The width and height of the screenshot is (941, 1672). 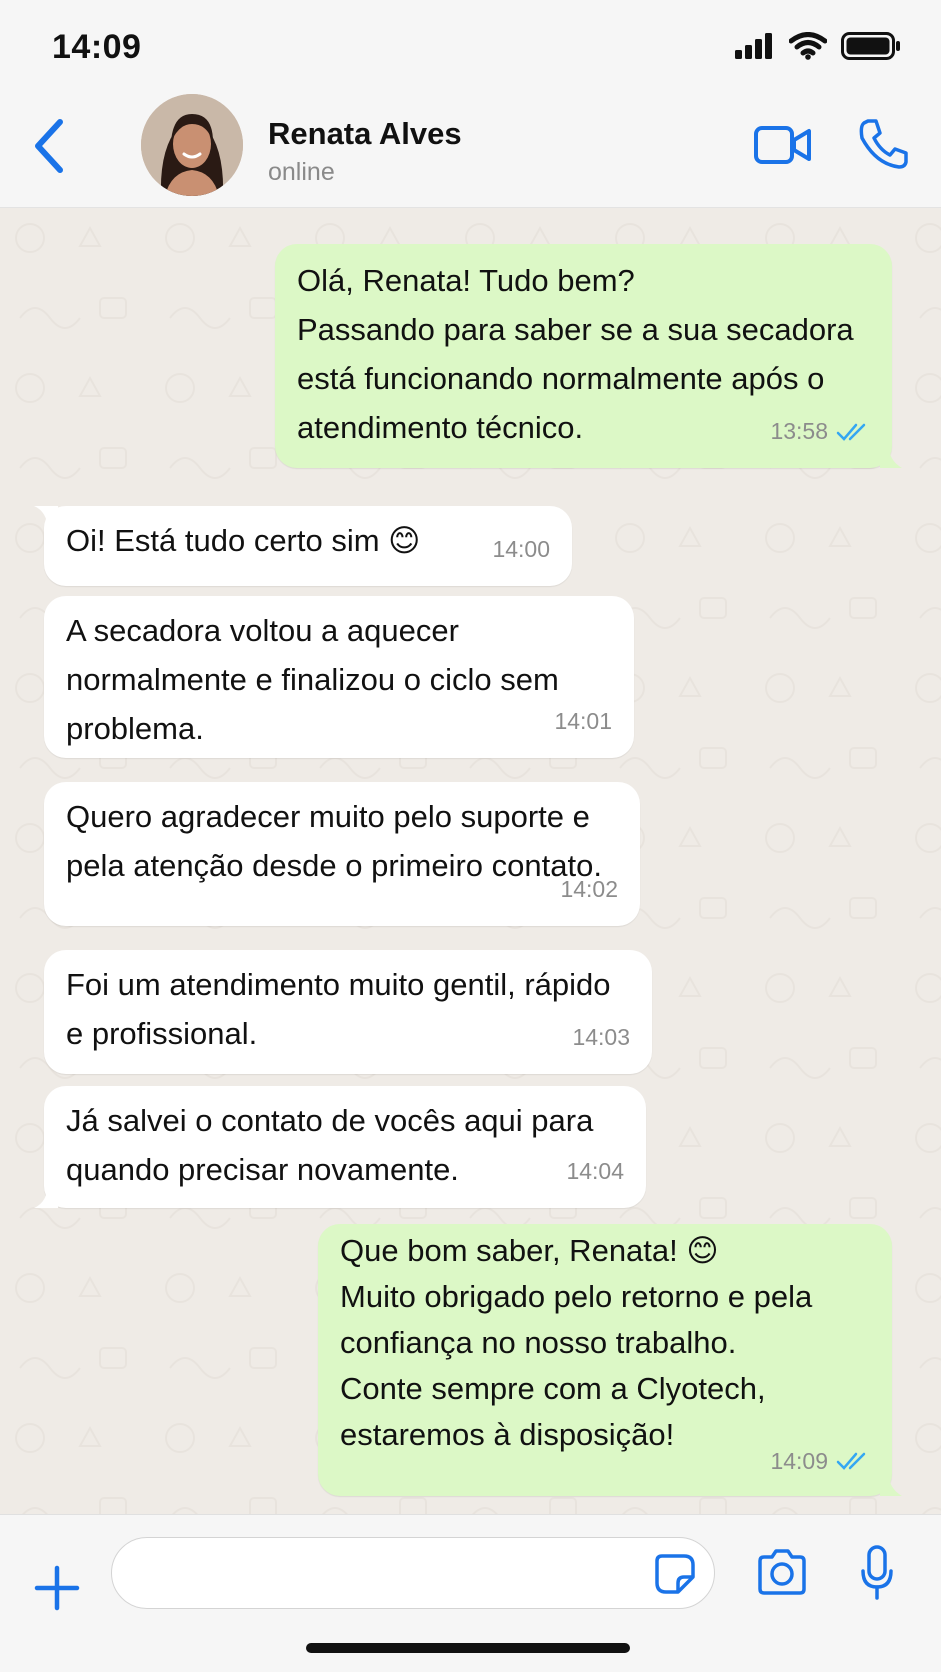 What do you see at coordinates (468, 1648) in the screenshot?
I see `home-indicator` at bounding box center [468, 1648].